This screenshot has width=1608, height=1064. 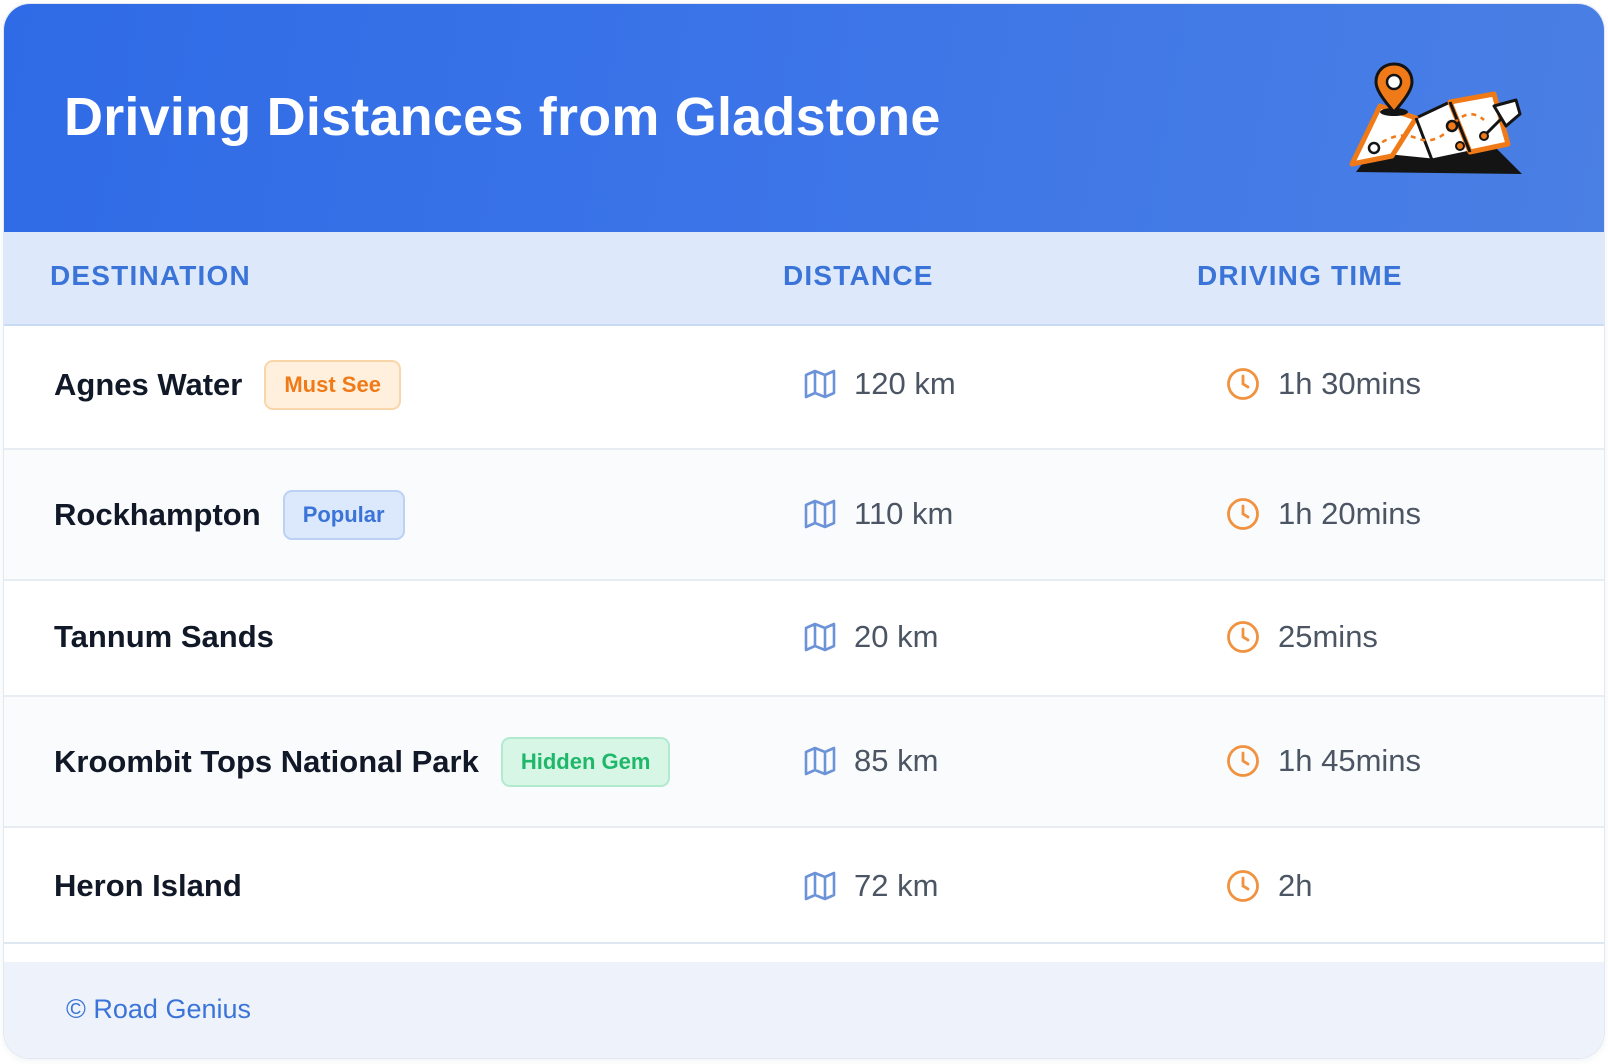 I want to click on destination-name: Heron Island, so click(x=148, y=885).